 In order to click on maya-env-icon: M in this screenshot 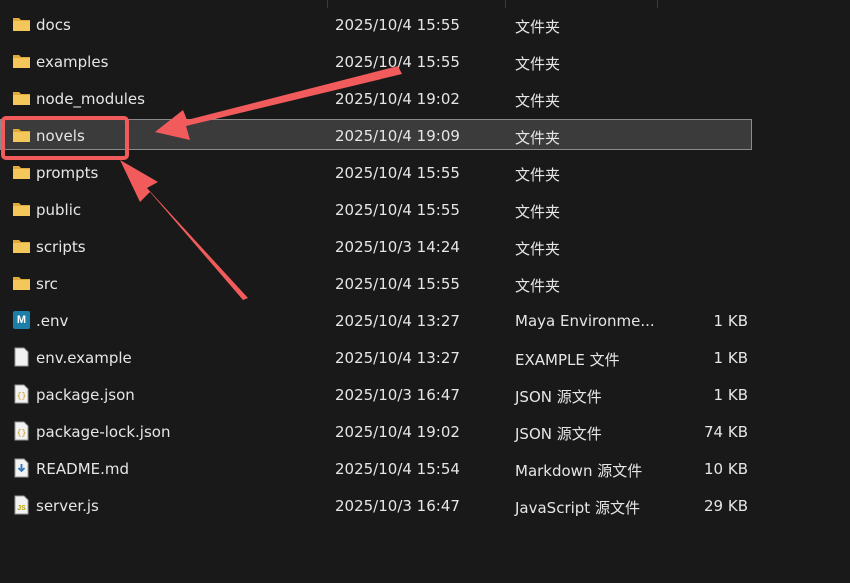, I will do `click(21, 320)`.